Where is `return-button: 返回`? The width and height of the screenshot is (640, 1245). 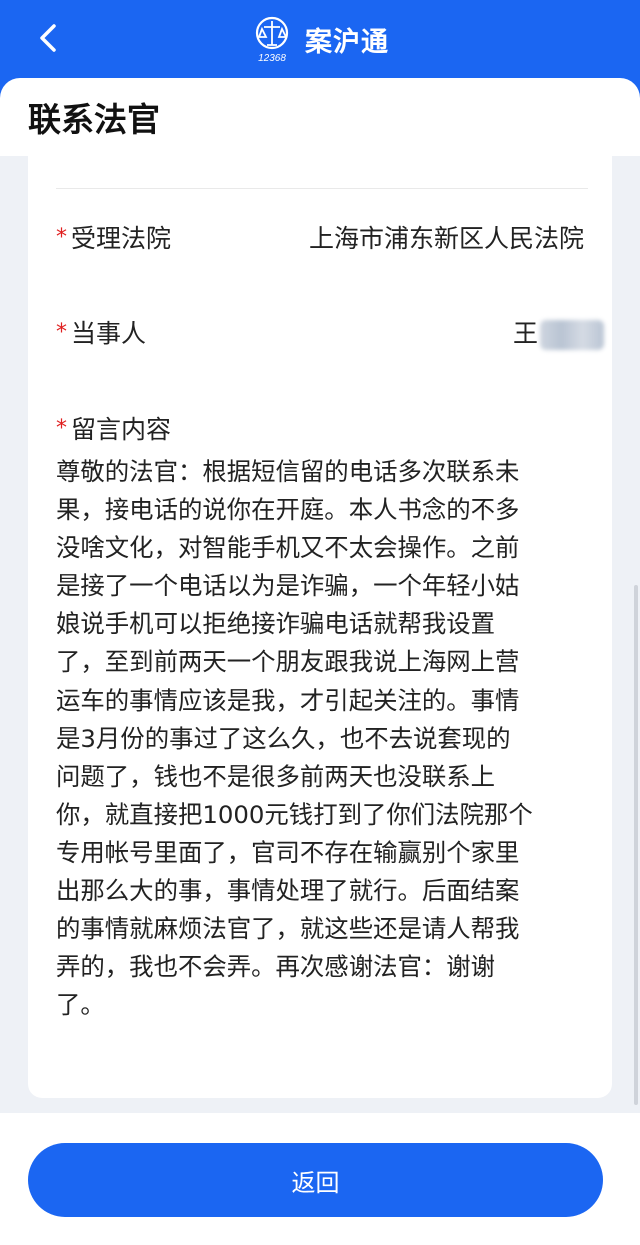
return-button: 返回 is located at coordinates (315, 1180).